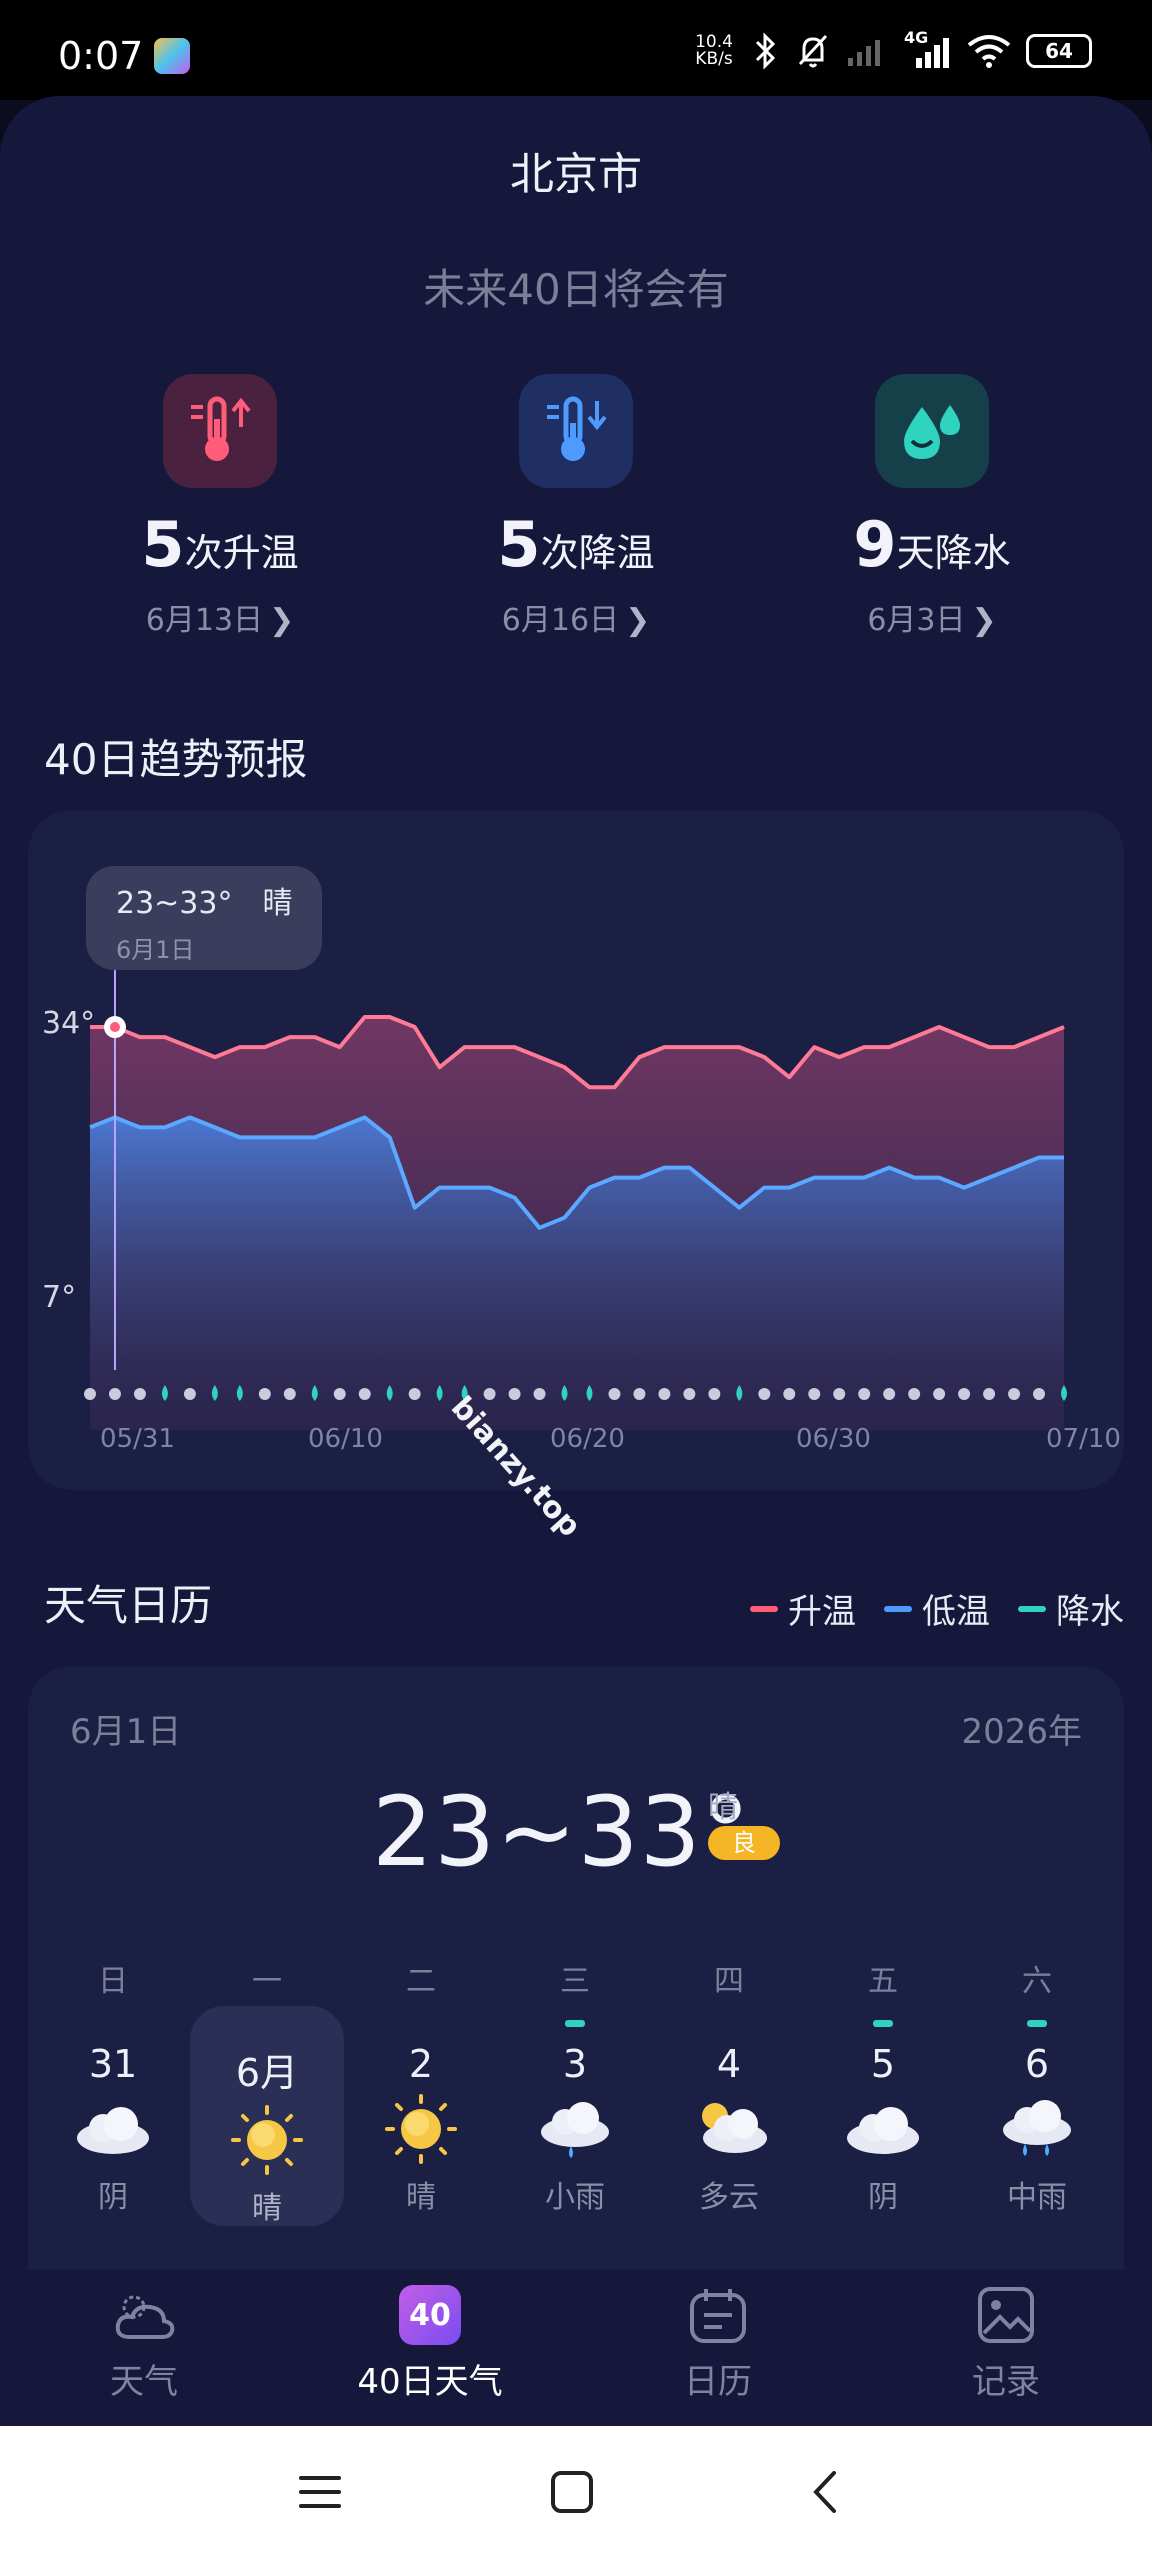  I want to click on calendar-day: 4 多云, so click(729, 2116).